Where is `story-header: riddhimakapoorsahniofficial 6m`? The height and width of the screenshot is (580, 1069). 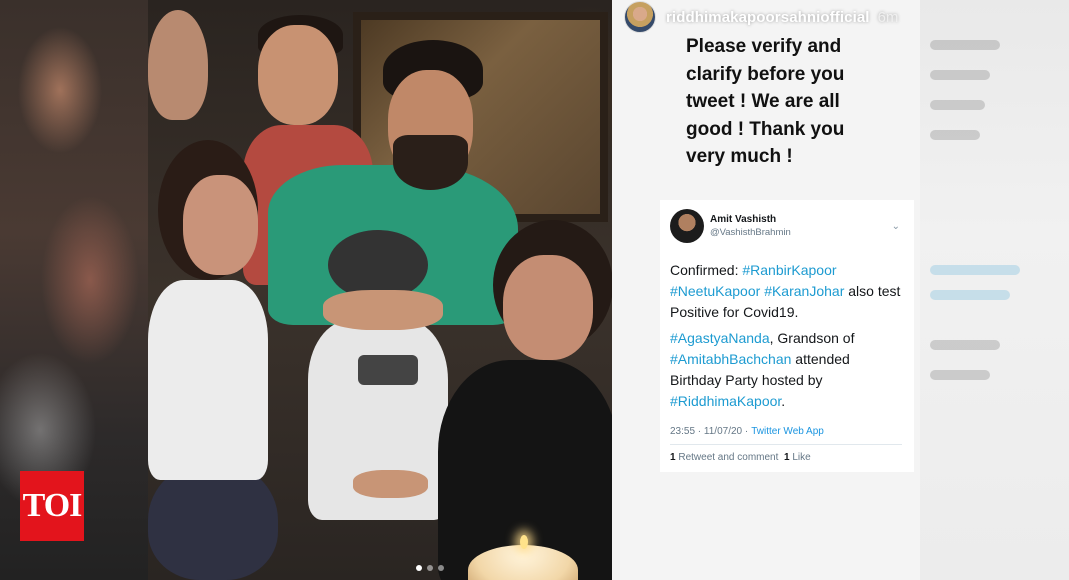
story-header: riddhimakapoorsahniofficial 6m is located at coordinates (761, 17).